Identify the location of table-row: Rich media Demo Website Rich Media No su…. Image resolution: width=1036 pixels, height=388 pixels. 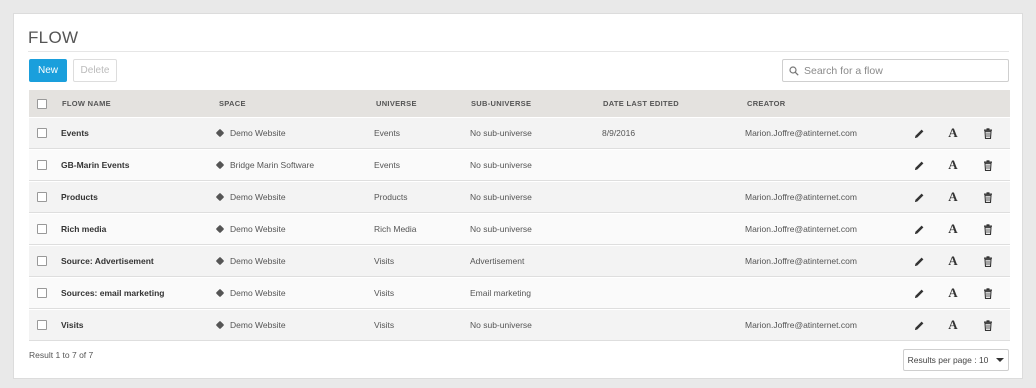
(519, 229).